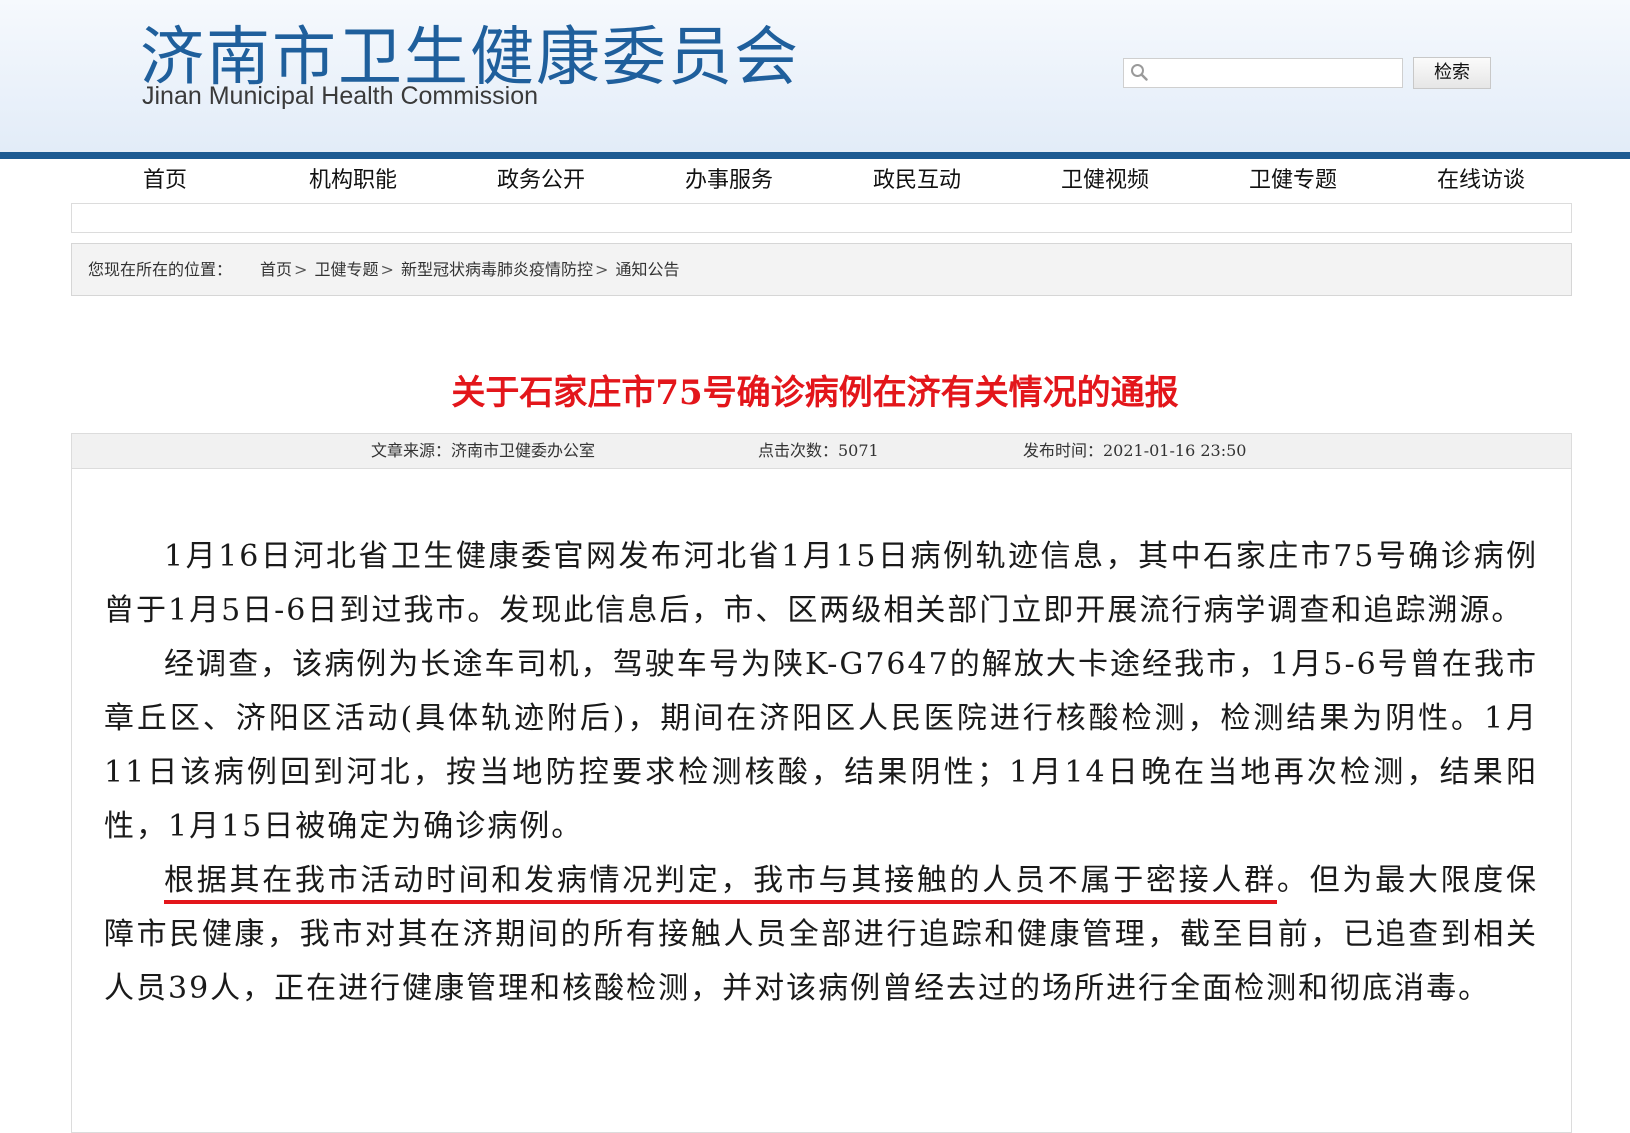 The width and height of the screenshot is (1630, 1133). What do you see at coordinates (729, 181) in the screenshot?
I see `nav-item-services: 办事服务` at bounding box center [729, 181].